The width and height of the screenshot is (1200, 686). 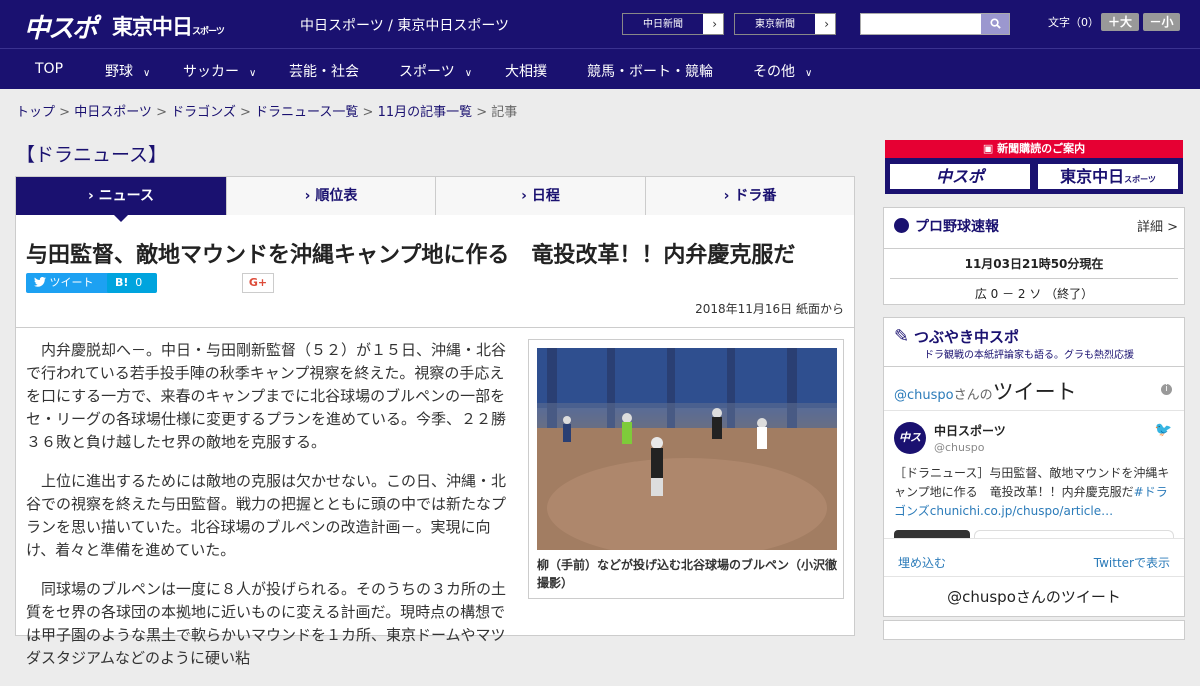 What do you see at coordinates (324, 71) in the screenshot?
I see `nav-item-entertainment: 芸能・社会` at bounding box center [324, 71].